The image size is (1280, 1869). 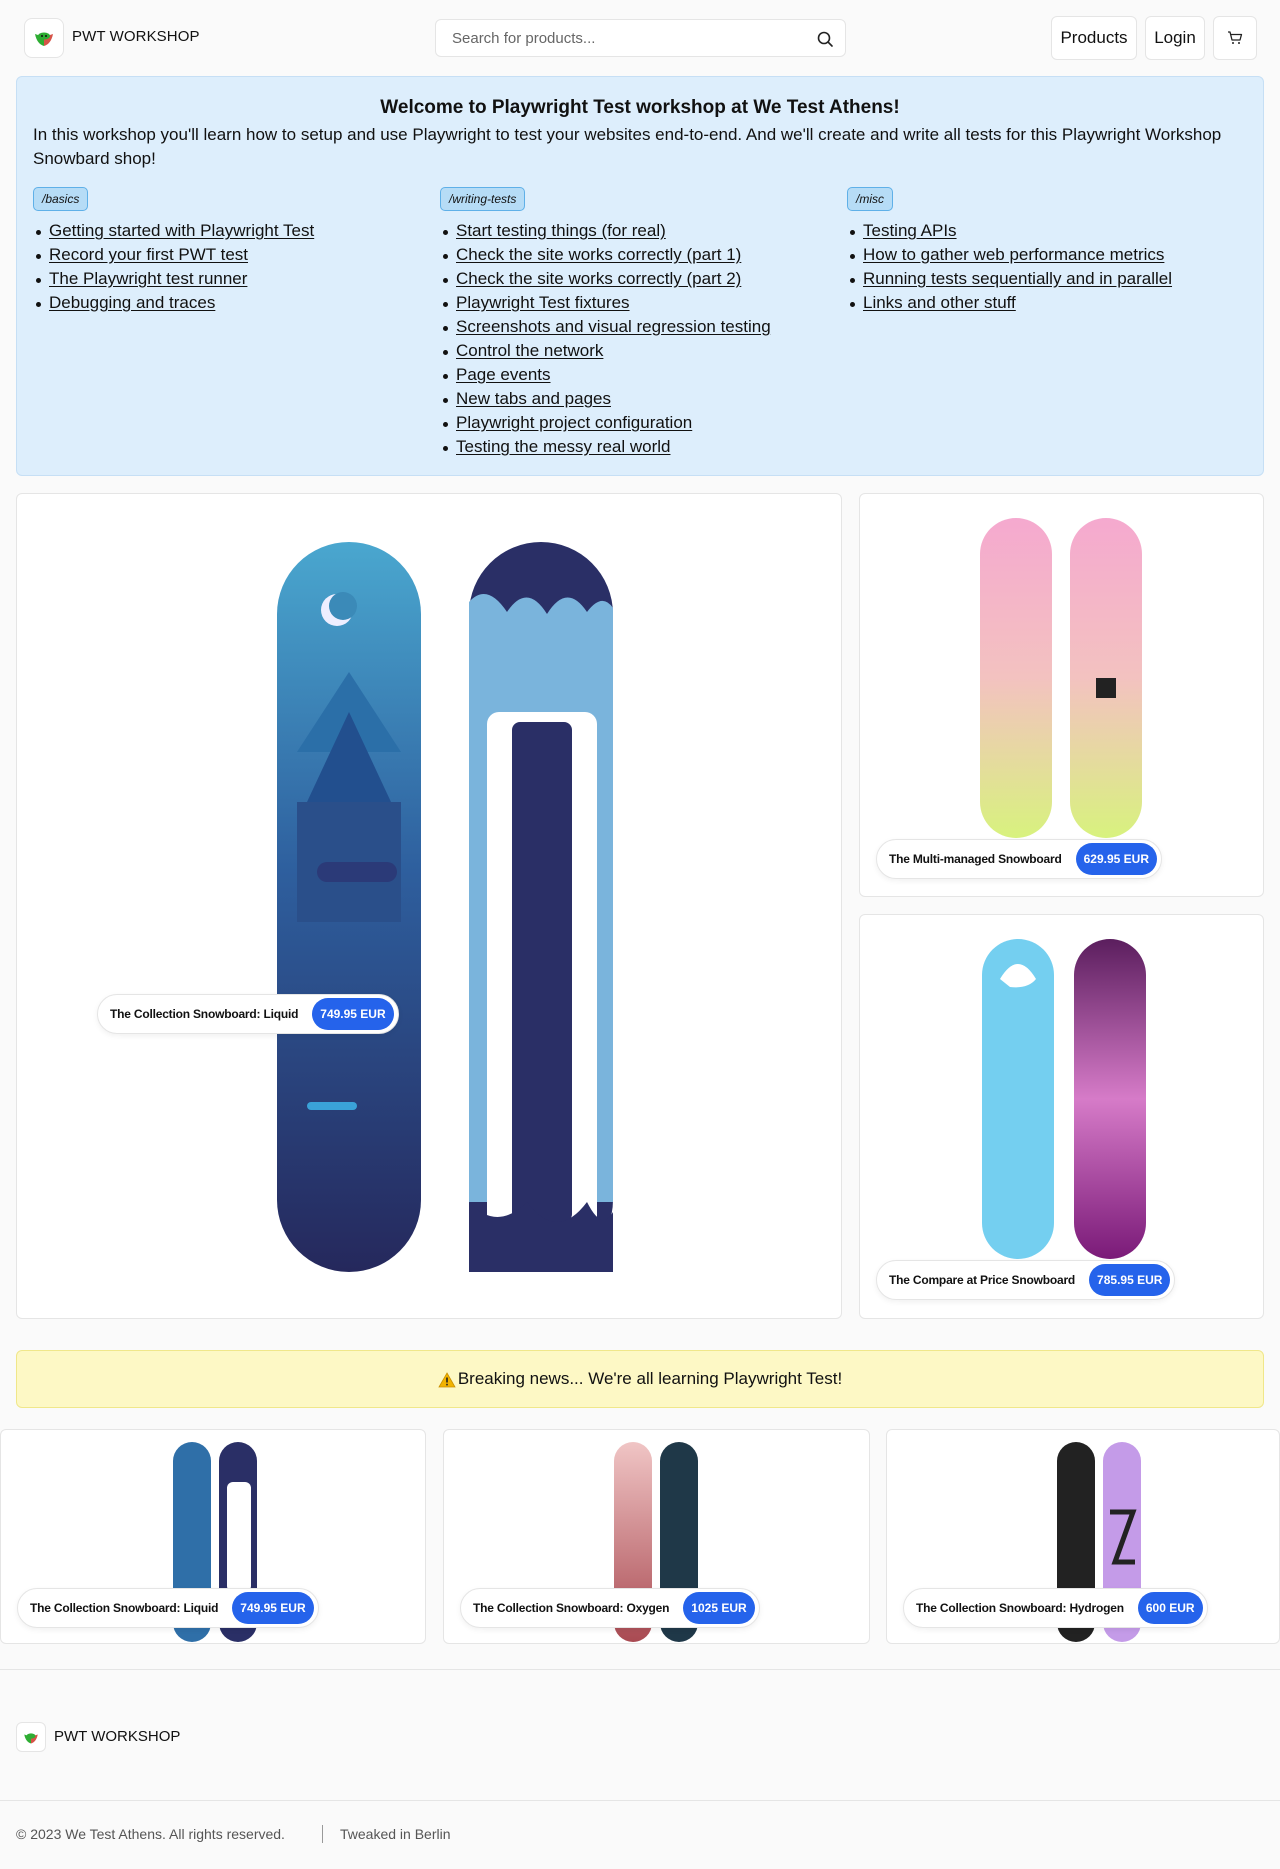 I want to click on product-label: The Multi-managed Snowboard 629.95 EUR, so click(x=1019, y=859).